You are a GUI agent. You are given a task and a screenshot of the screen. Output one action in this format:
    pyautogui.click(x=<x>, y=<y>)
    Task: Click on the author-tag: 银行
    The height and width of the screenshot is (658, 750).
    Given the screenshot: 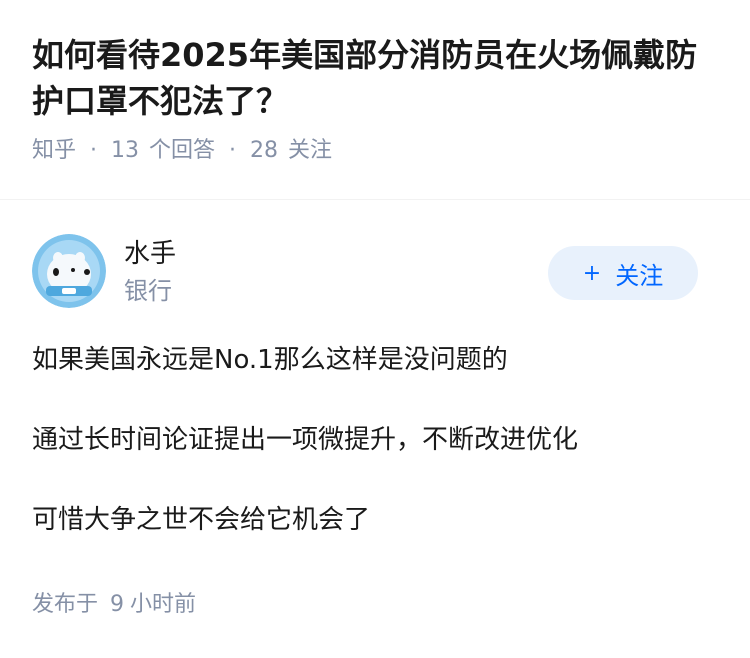 What is the action you would take?
    pyautogui.click(x=148, y=291)
    